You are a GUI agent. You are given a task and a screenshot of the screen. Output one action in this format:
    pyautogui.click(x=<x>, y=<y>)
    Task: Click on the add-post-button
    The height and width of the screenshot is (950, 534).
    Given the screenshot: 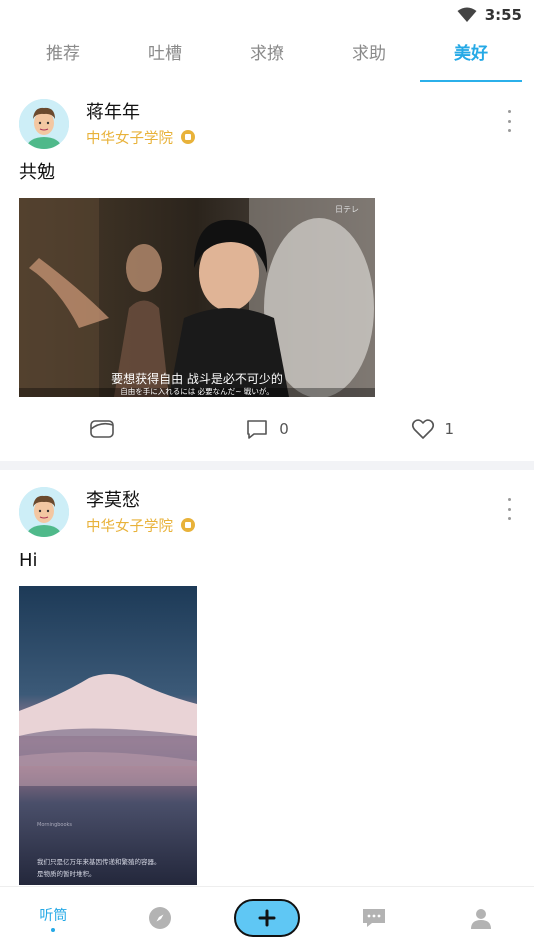 What is the action you would take?
    pyautogui.click(x=266, y=918)
    